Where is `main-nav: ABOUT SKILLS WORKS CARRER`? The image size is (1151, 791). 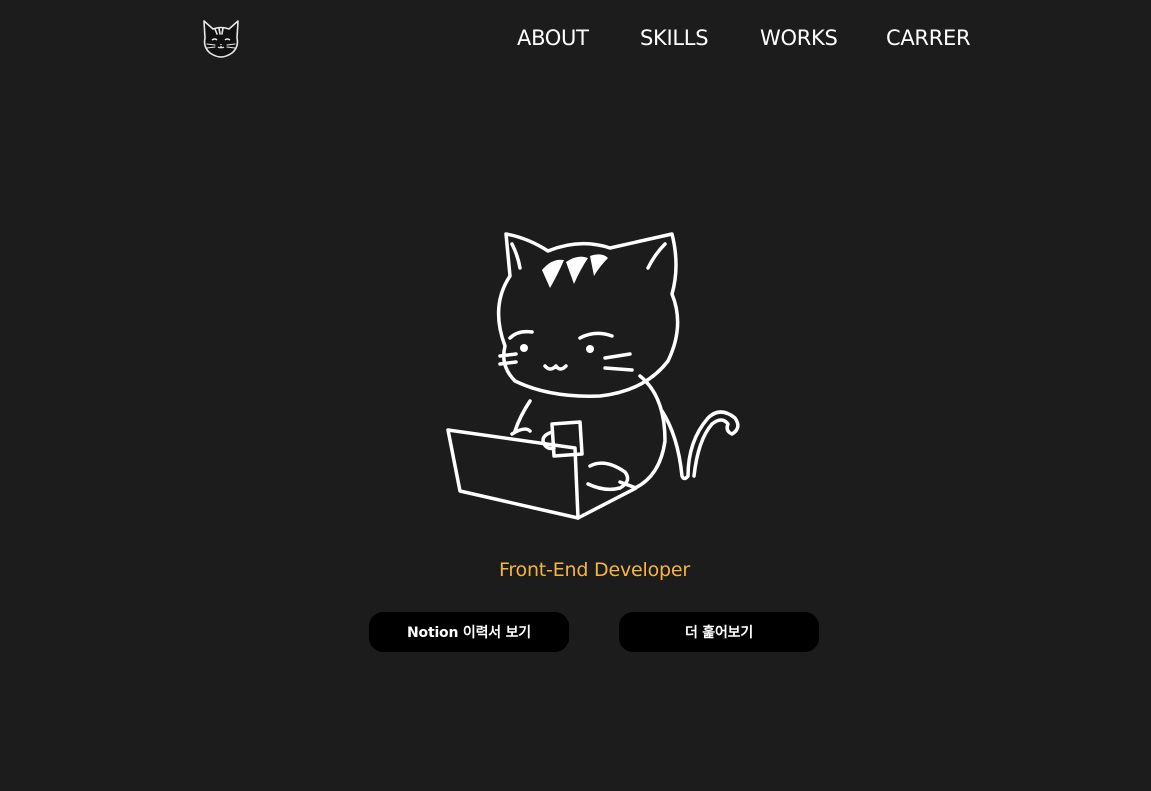
main-nav: ABOUT SKILLS WORKS CARRER is located at coordinates (575, 38).